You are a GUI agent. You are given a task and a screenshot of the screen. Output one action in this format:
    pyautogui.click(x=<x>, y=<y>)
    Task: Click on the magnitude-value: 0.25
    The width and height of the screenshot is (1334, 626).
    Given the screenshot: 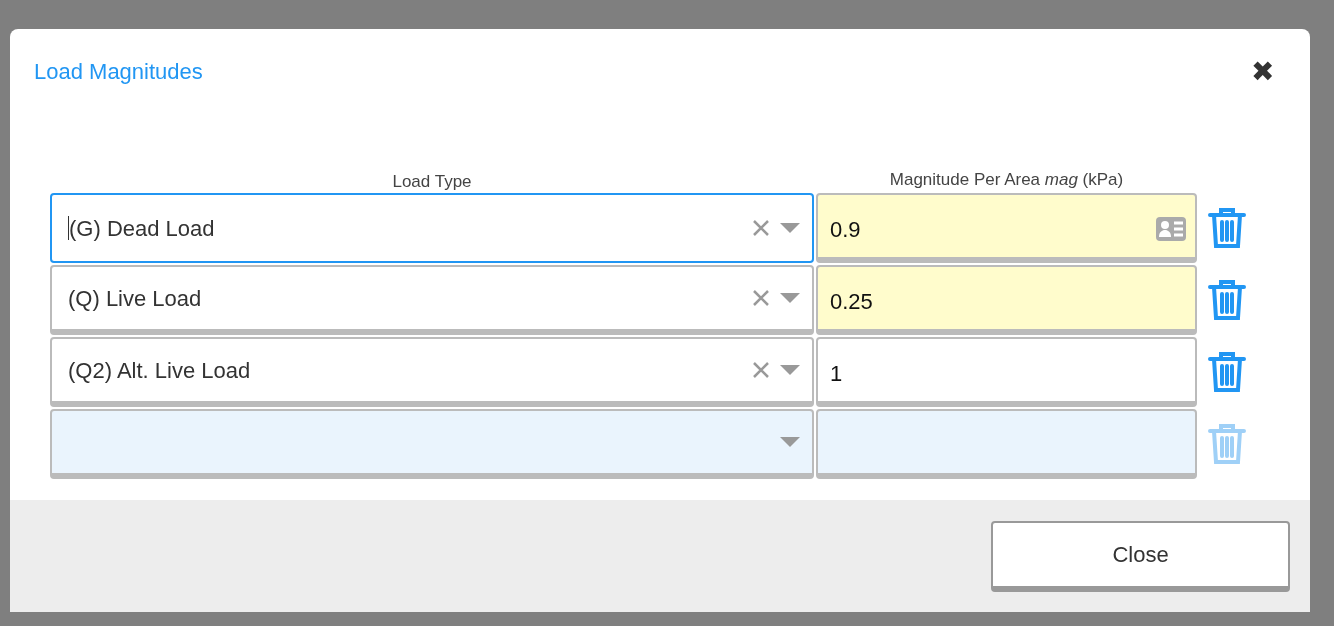 What is the action you would take?
    pyautogui.click(x=852, y=301)
    